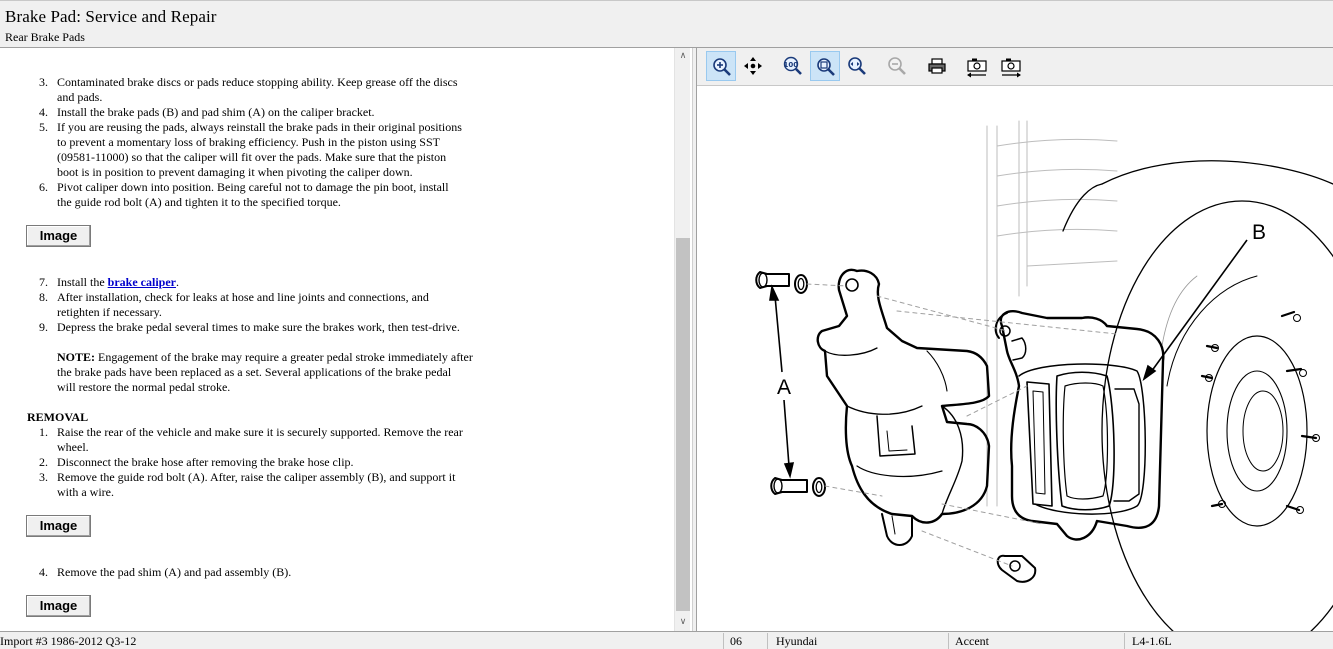  Describe the element at coordinates (43, 127) in the screenshot. I see `step-number: 5.` at that location.